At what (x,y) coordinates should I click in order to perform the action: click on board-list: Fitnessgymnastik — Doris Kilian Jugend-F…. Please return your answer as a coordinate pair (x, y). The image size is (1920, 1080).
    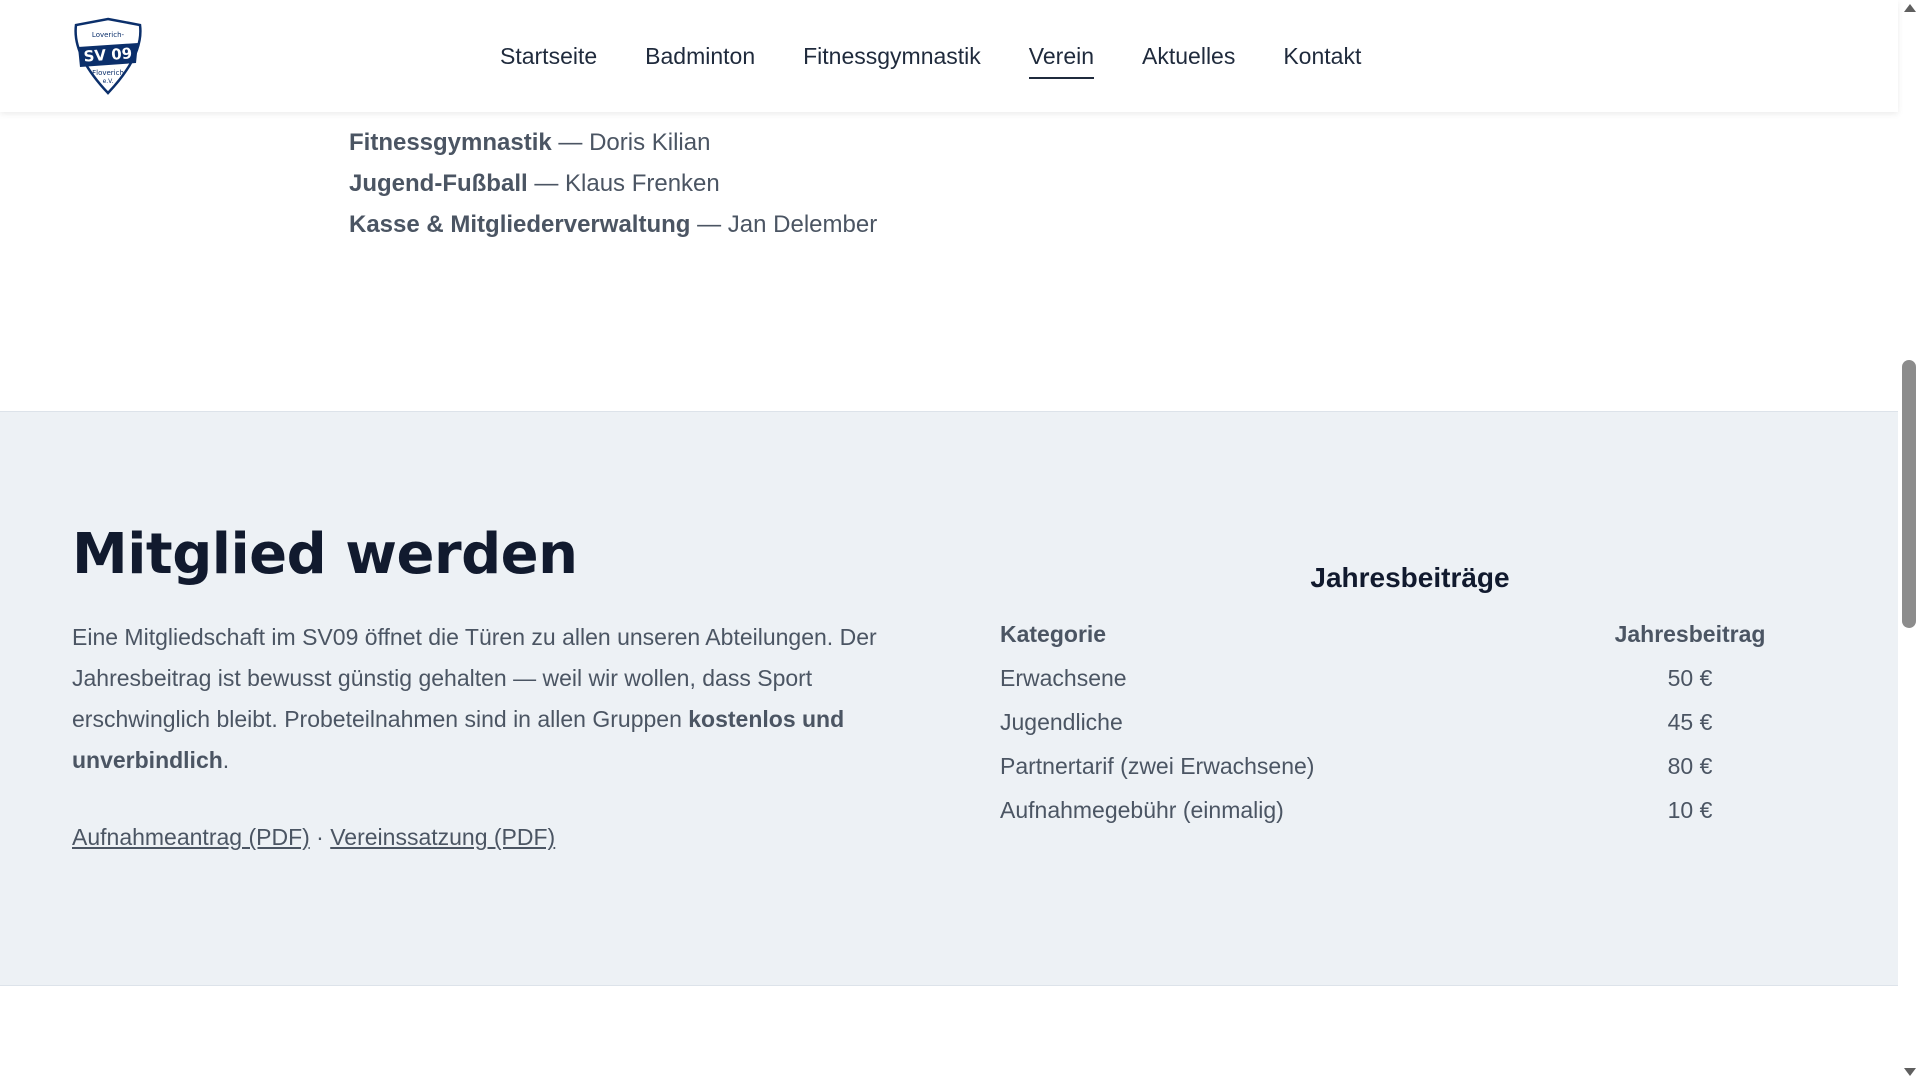
    Looking at the image, I should click on (613, 183).